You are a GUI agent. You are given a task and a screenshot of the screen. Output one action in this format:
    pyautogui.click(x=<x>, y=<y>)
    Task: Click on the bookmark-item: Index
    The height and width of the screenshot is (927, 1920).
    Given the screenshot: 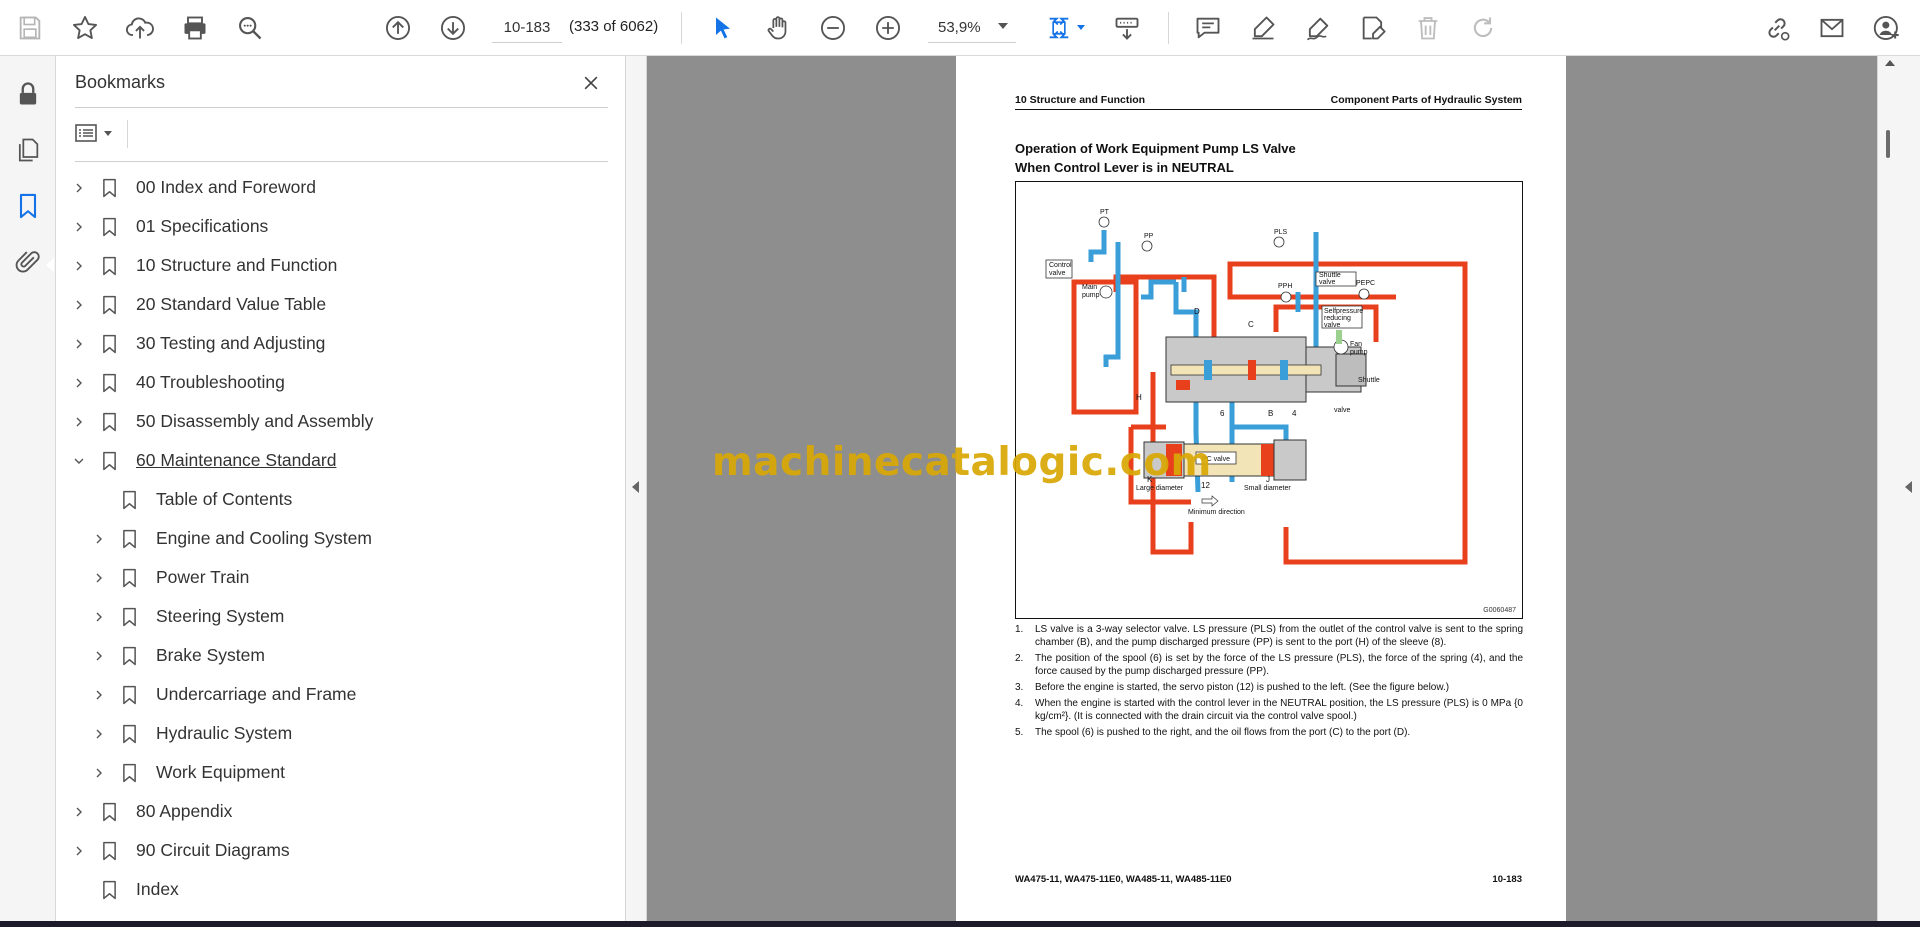 What is the action you would take?
    pyautogui.click(x=139, y=889)
    